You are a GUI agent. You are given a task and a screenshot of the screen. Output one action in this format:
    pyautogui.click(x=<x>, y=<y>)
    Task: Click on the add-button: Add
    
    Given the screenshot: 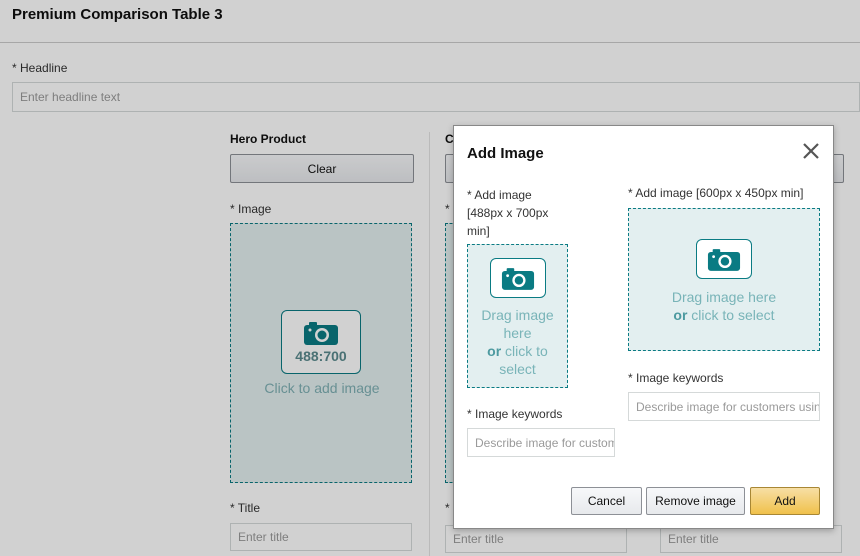 What is the action you would take?
    pyautogui.click(x=785, y=501)
    